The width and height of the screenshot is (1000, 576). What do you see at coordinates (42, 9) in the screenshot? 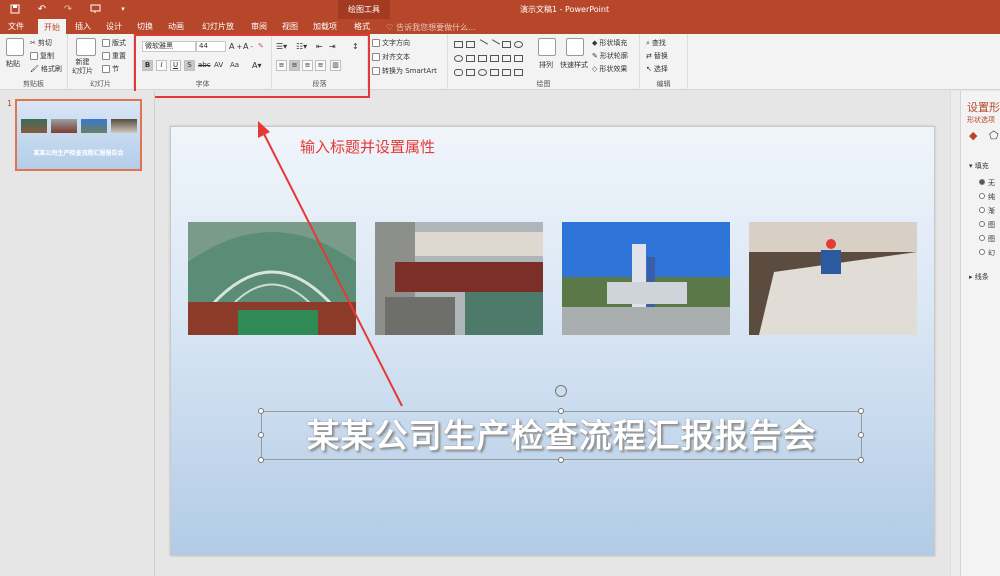
I see `undo-icon: ↶` at bounding box center [42, 9].